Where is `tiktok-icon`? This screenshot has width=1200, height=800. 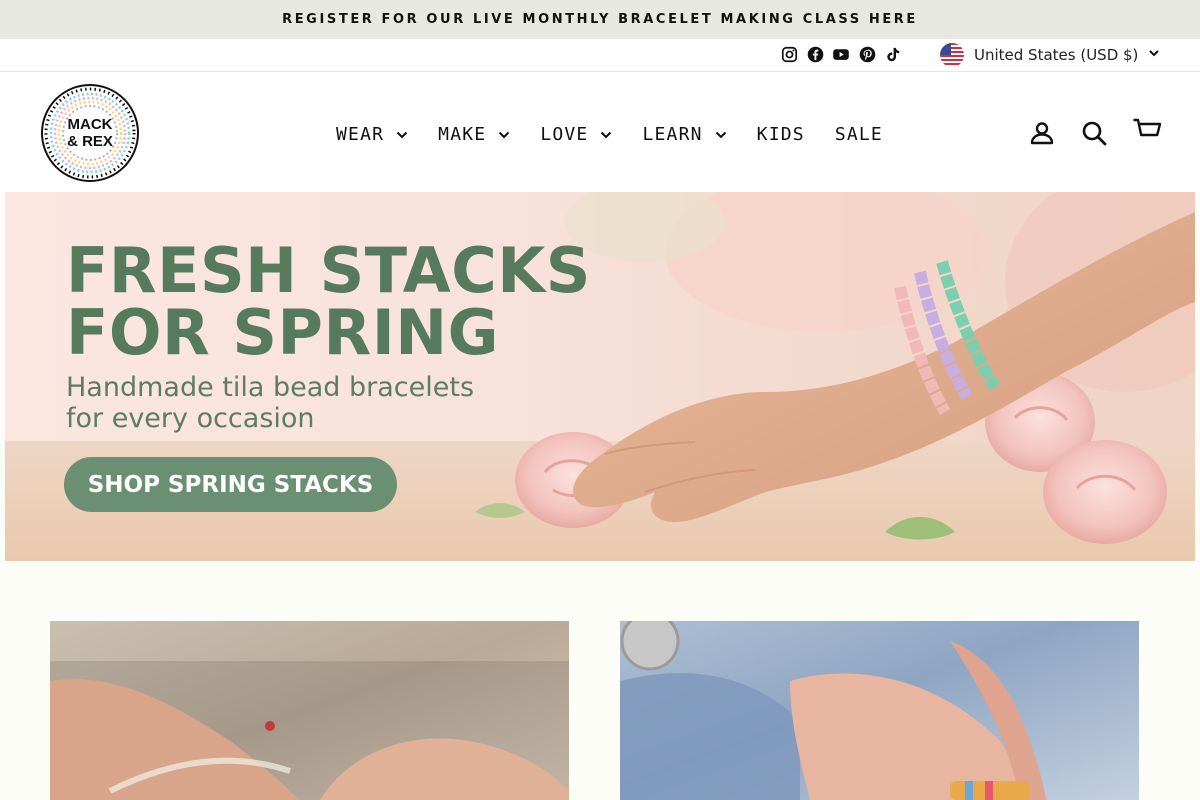
tiktok-icon is located at coordinates (893, 54).